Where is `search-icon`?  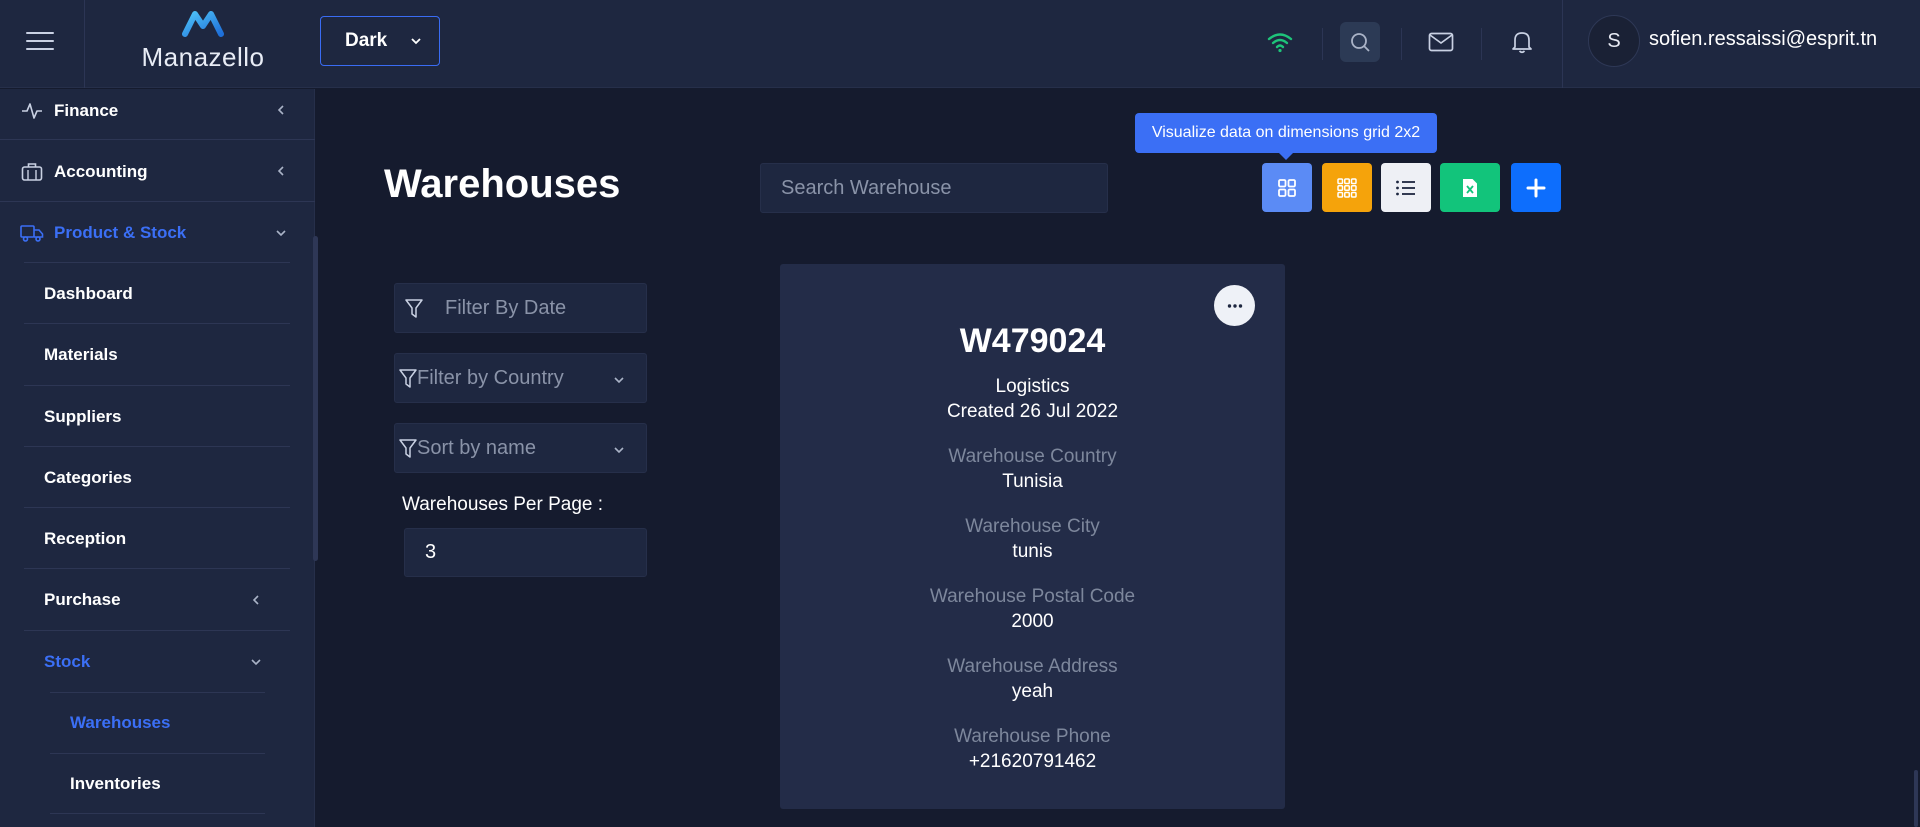 search-icon is located at coordinates (1360, 42).